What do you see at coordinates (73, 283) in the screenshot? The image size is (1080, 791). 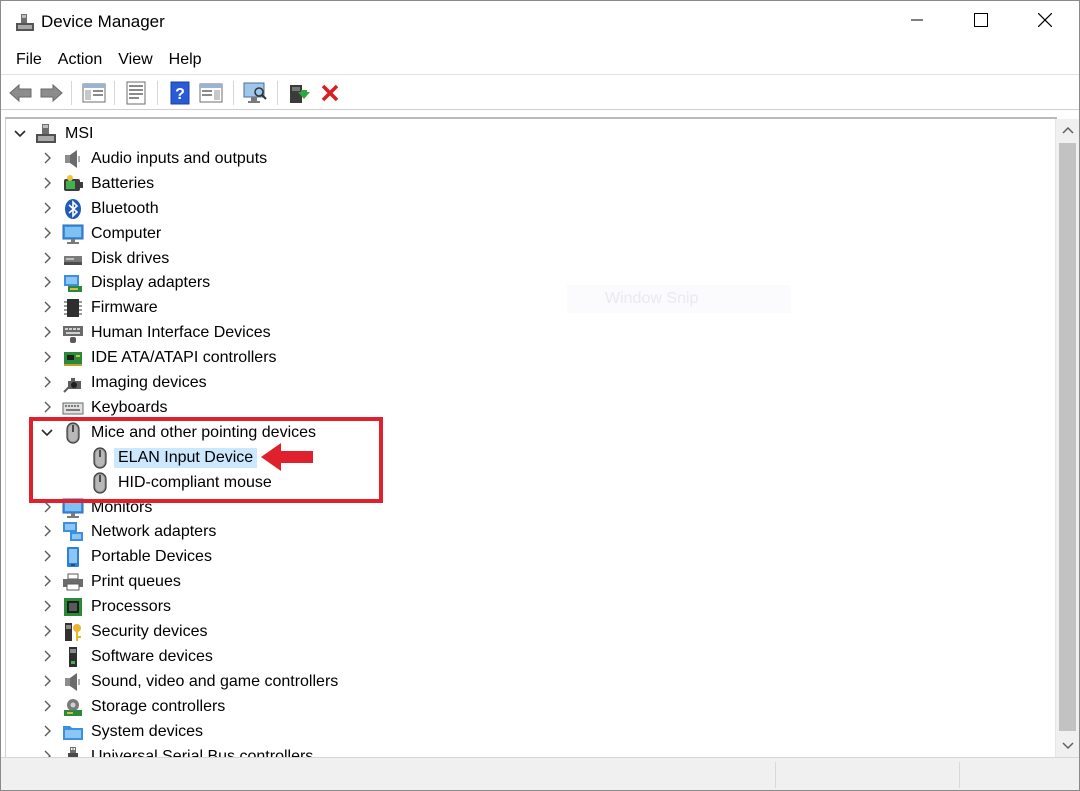 I see `display-adapter-icon` at bounding box center [73, 283].